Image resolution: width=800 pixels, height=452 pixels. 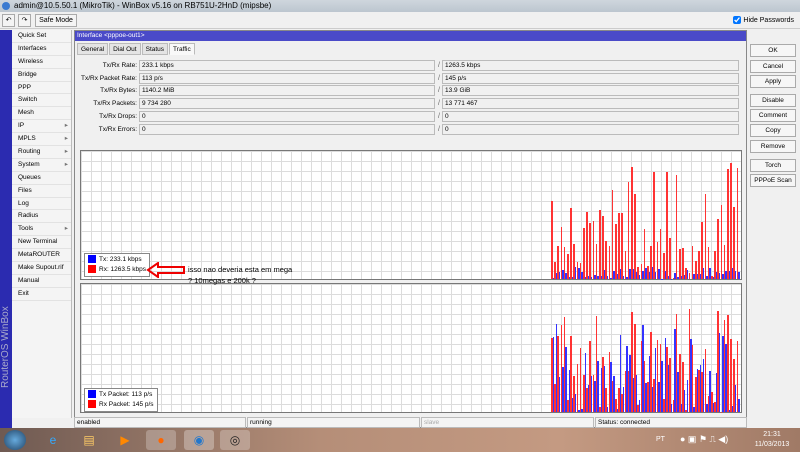 What do you see at coordinates (410, 36) in the screenshot?
I see `dialog-title: Interface <pppoe-out1>` at bounding box center [410, 36].